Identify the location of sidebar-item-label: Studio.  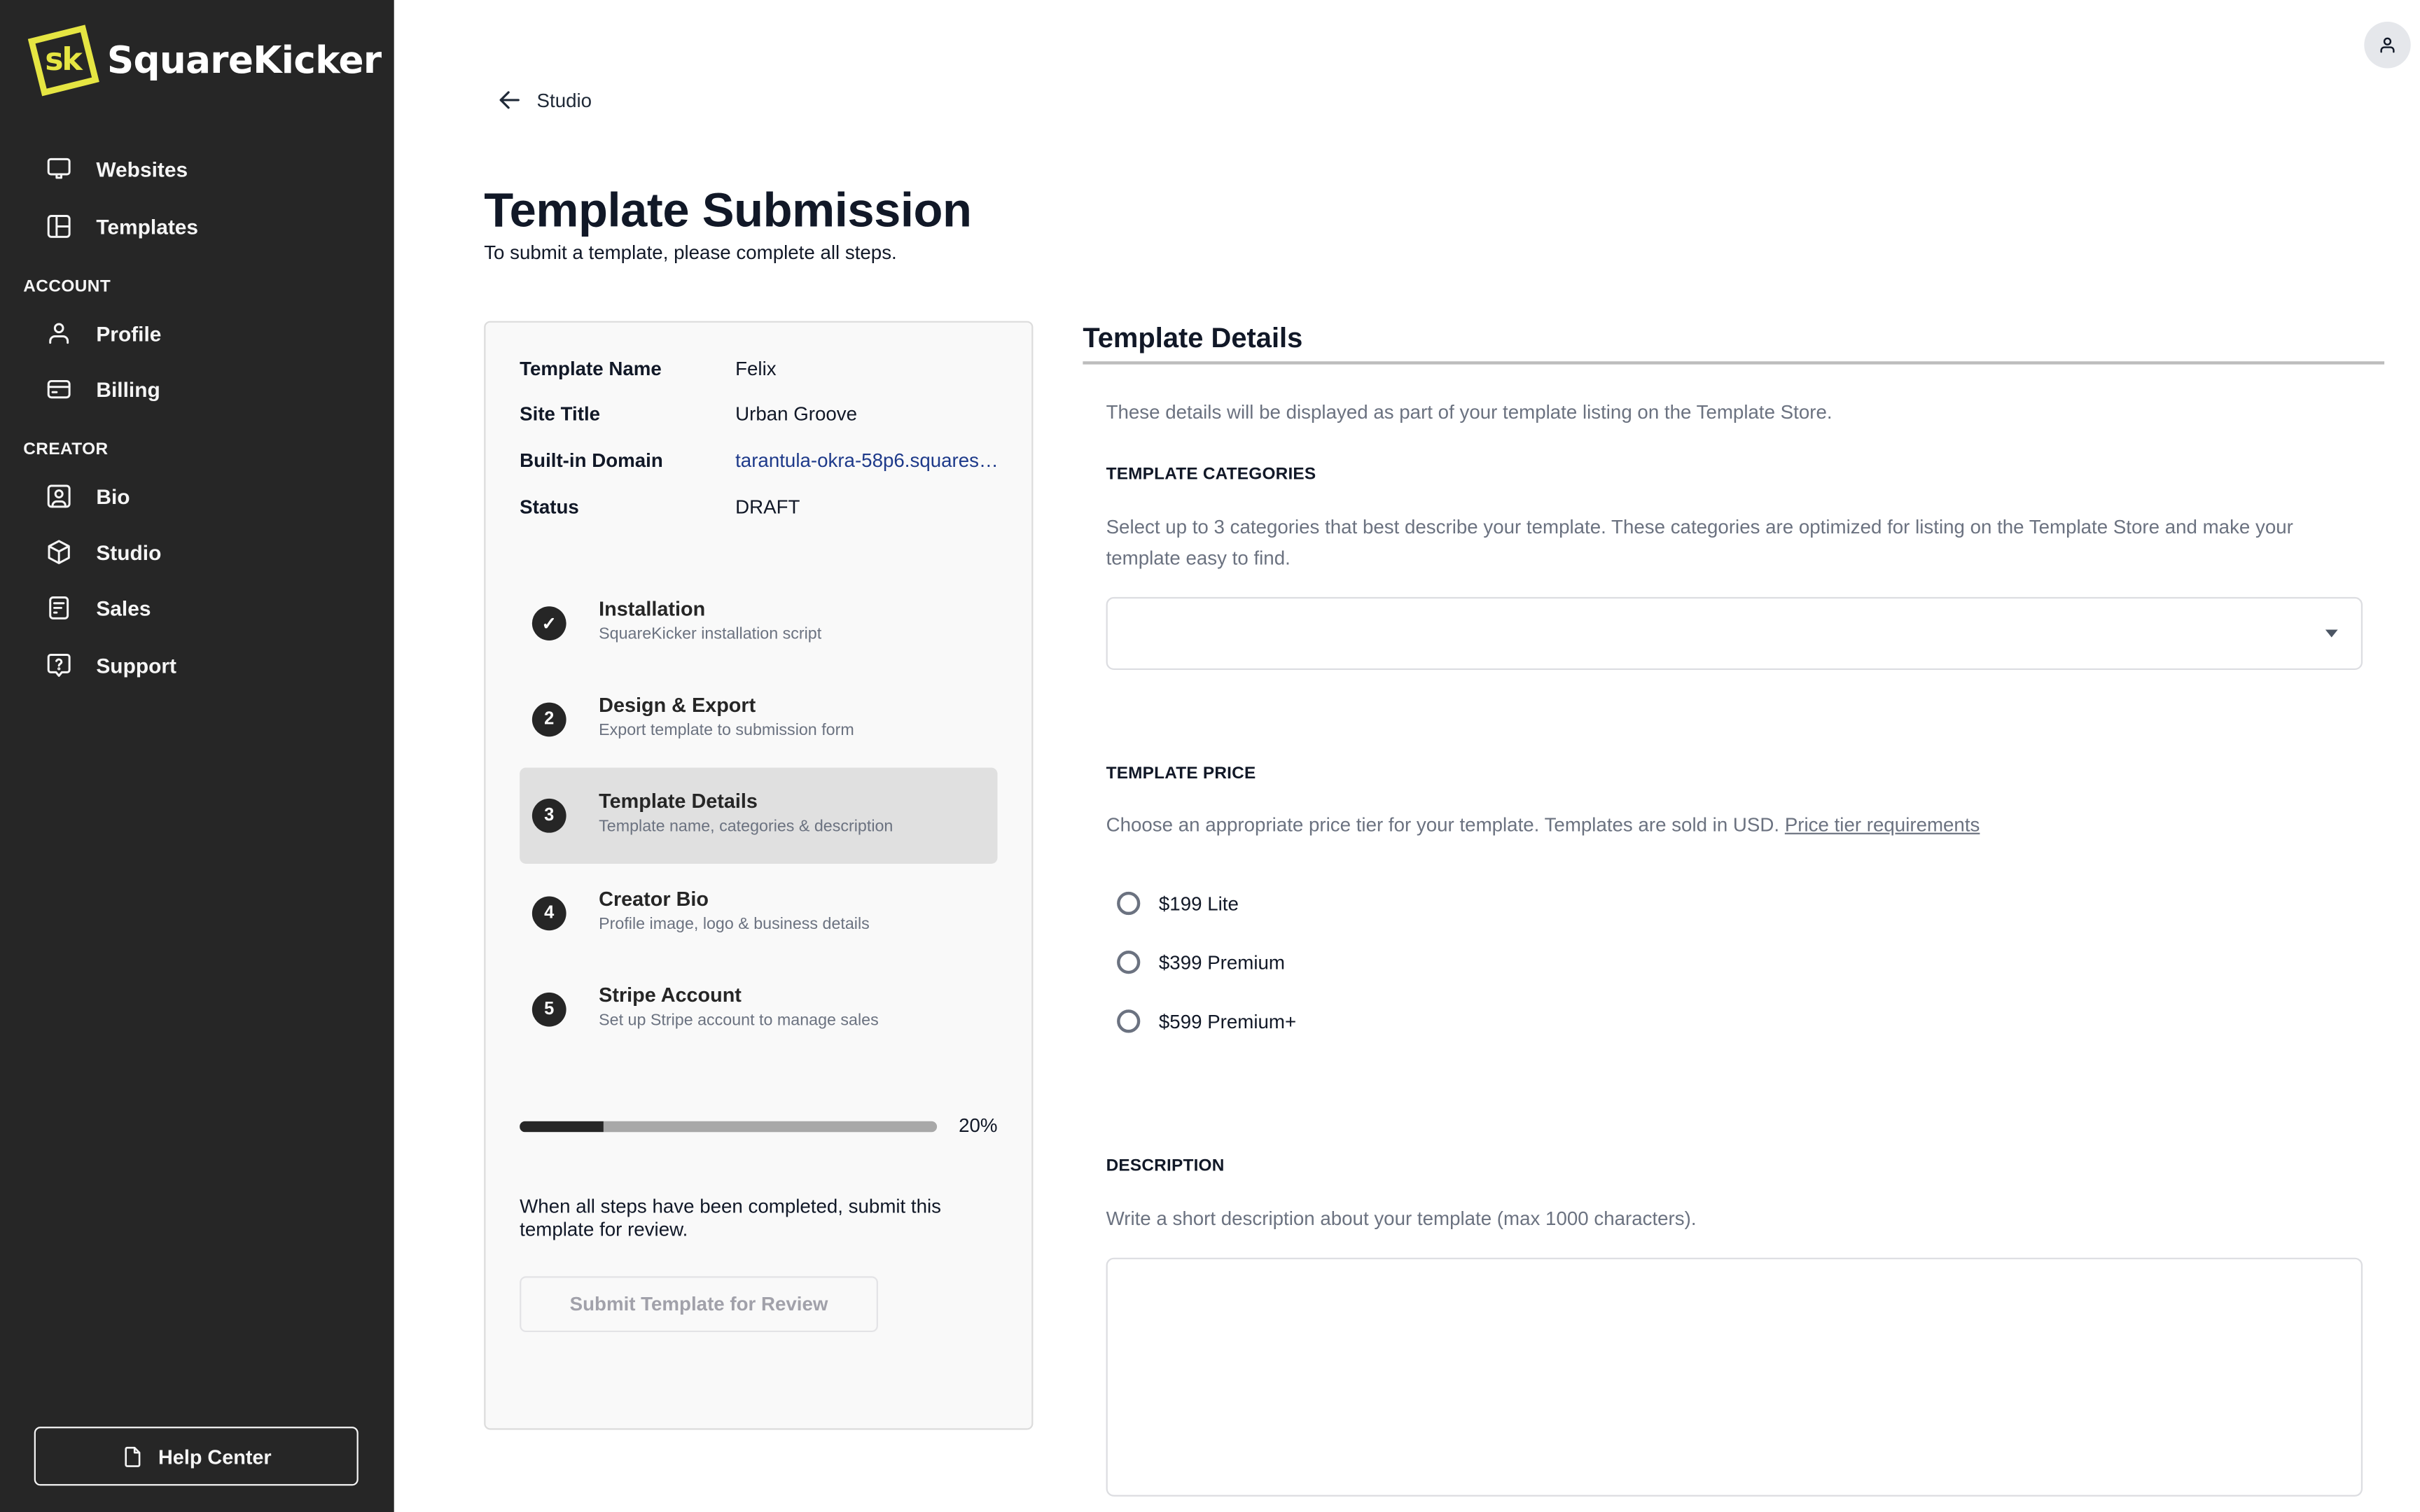
(129, 552).